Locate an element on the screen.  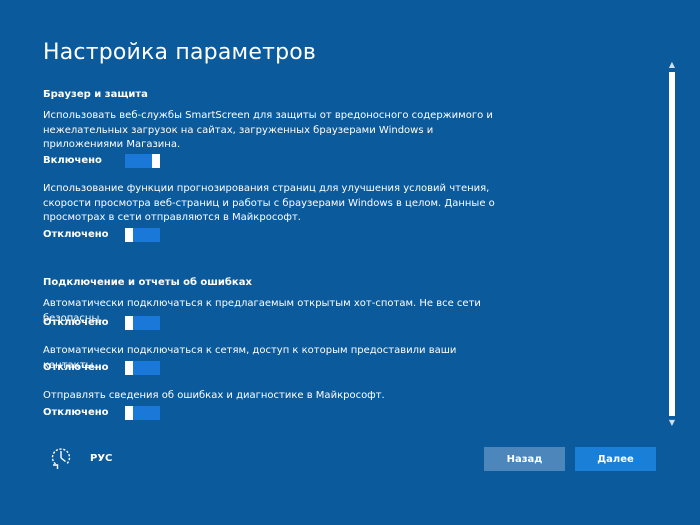
setting-state-smartscreen: Включено is located at coordinates (72, 160).